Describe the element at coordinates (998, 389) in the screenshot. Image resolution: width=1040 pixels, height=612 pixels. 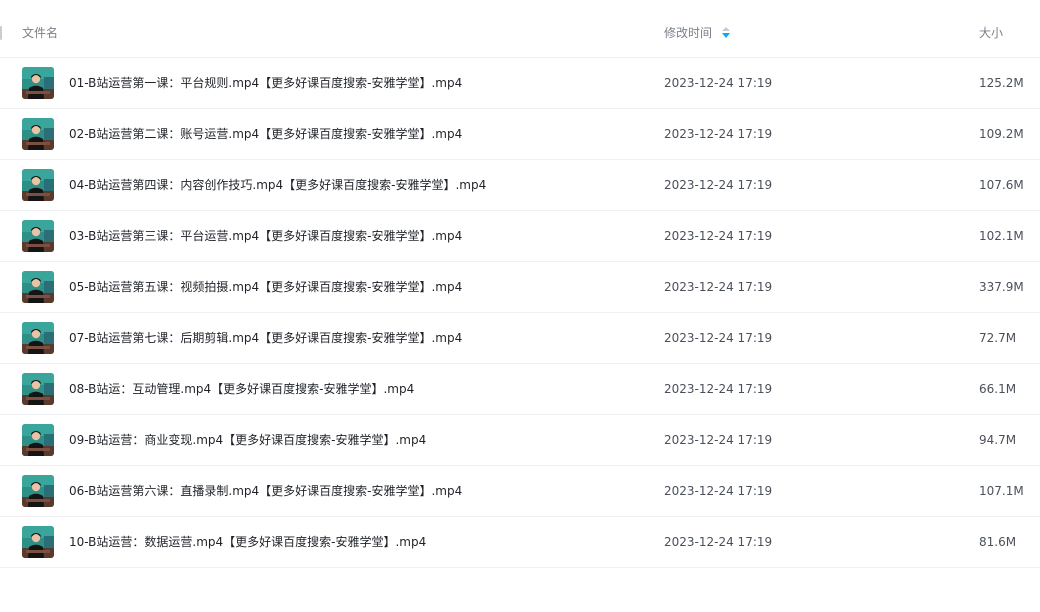
I see `file-size: 66.1M` at that location.